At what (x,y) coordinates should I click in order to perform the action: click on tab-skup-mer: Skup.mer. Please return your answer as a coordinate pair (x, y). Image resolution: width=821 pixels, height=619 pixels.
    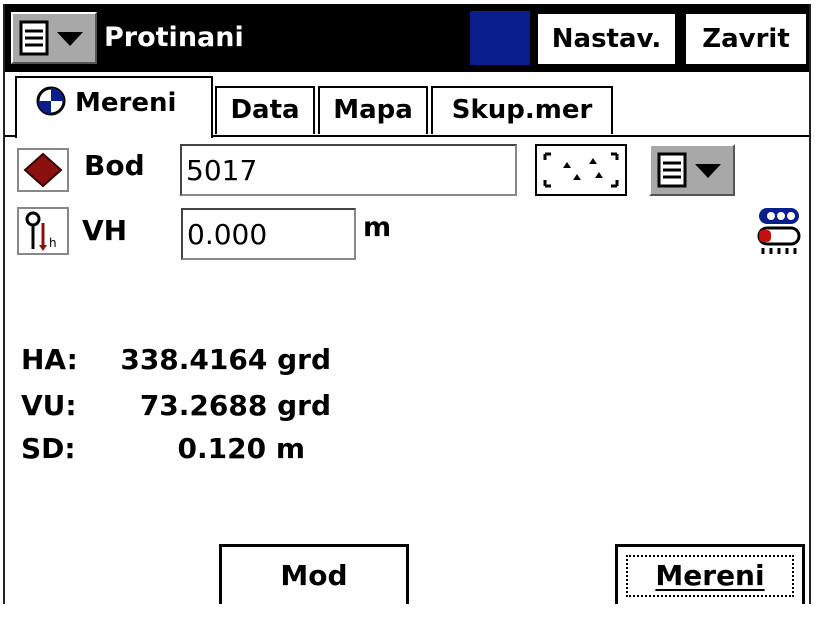
    Looking at the image, I should click on (522, 110).